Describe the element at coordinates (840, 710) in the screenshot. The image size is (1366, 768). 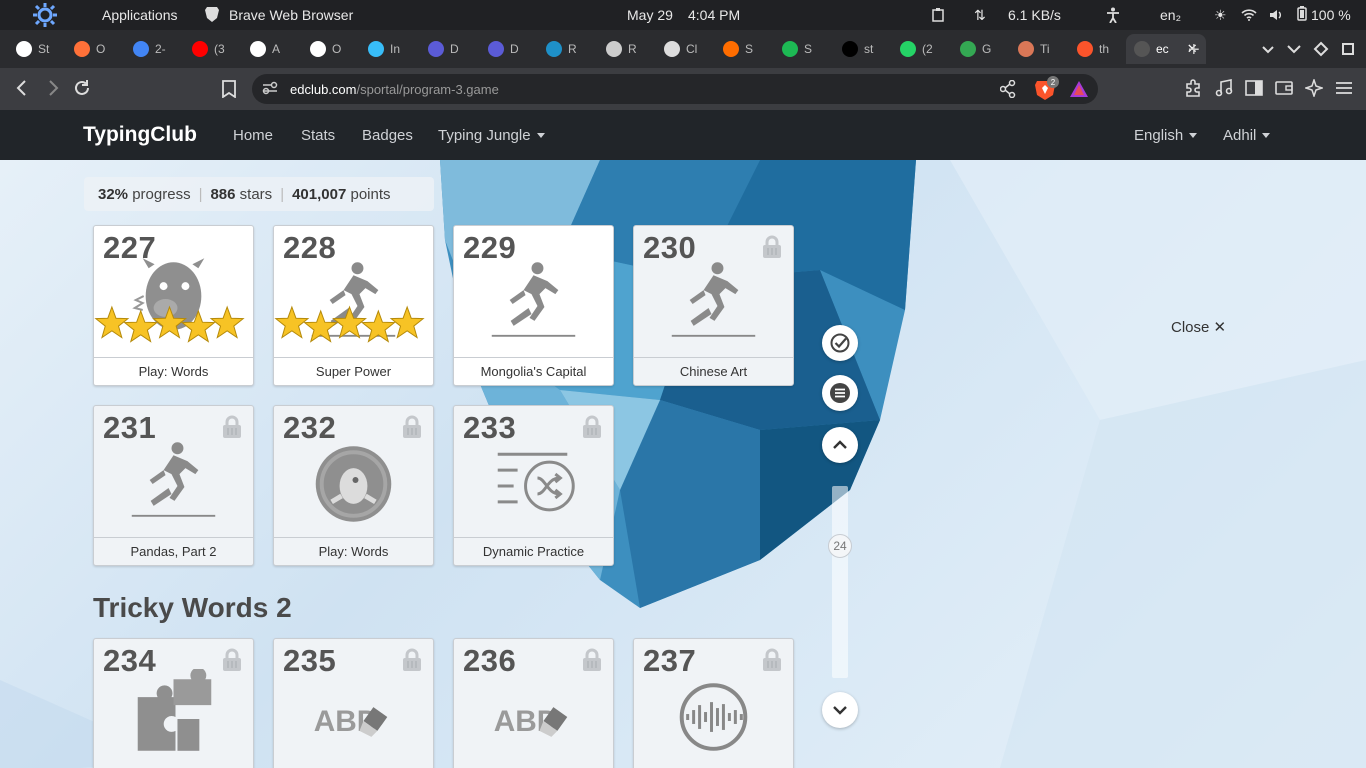
I see `scroll-down-button` at that location.